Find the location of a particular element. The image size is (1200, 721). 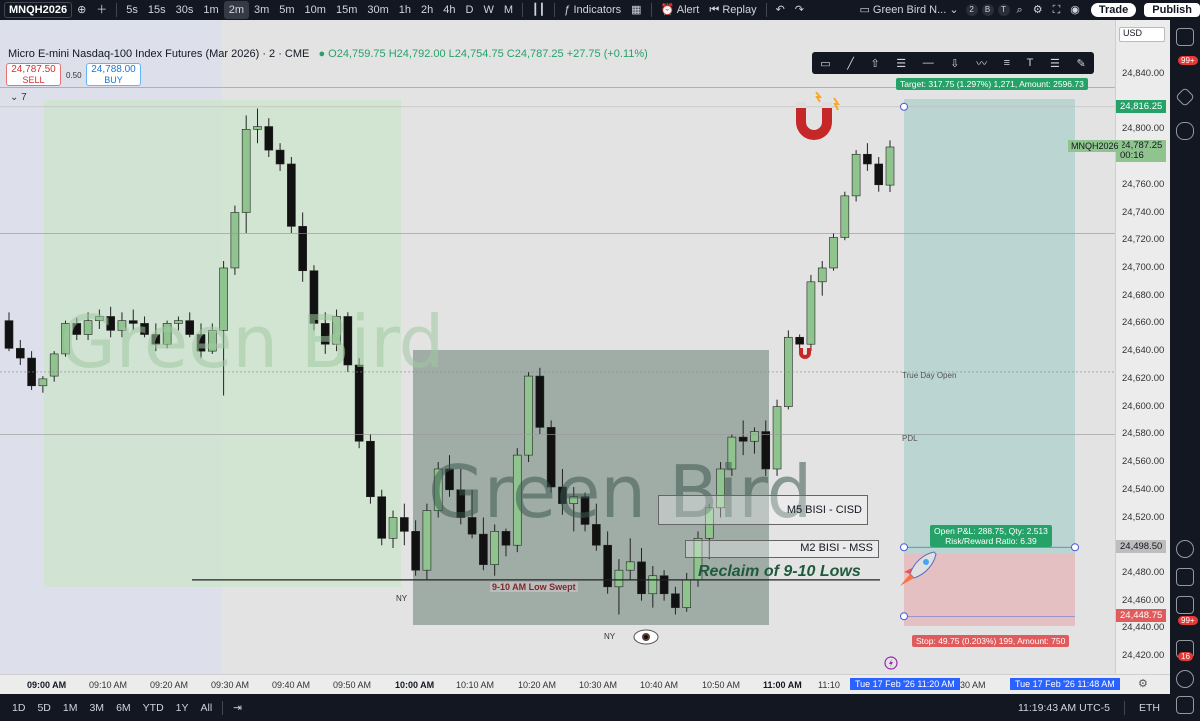

draw-brush-icon: ✎ is located at coordinates (1080, 63).